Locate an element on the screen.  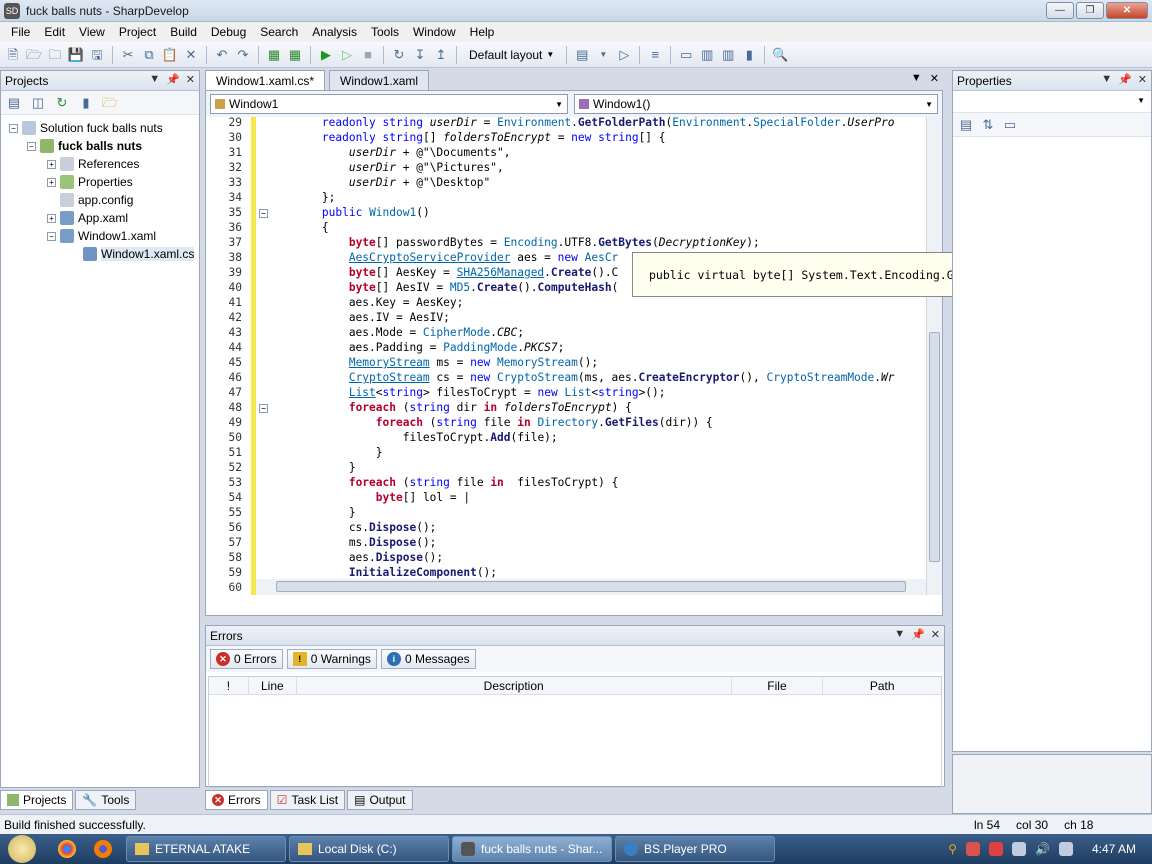
action-center-icon is located at coordinates (996, 849).